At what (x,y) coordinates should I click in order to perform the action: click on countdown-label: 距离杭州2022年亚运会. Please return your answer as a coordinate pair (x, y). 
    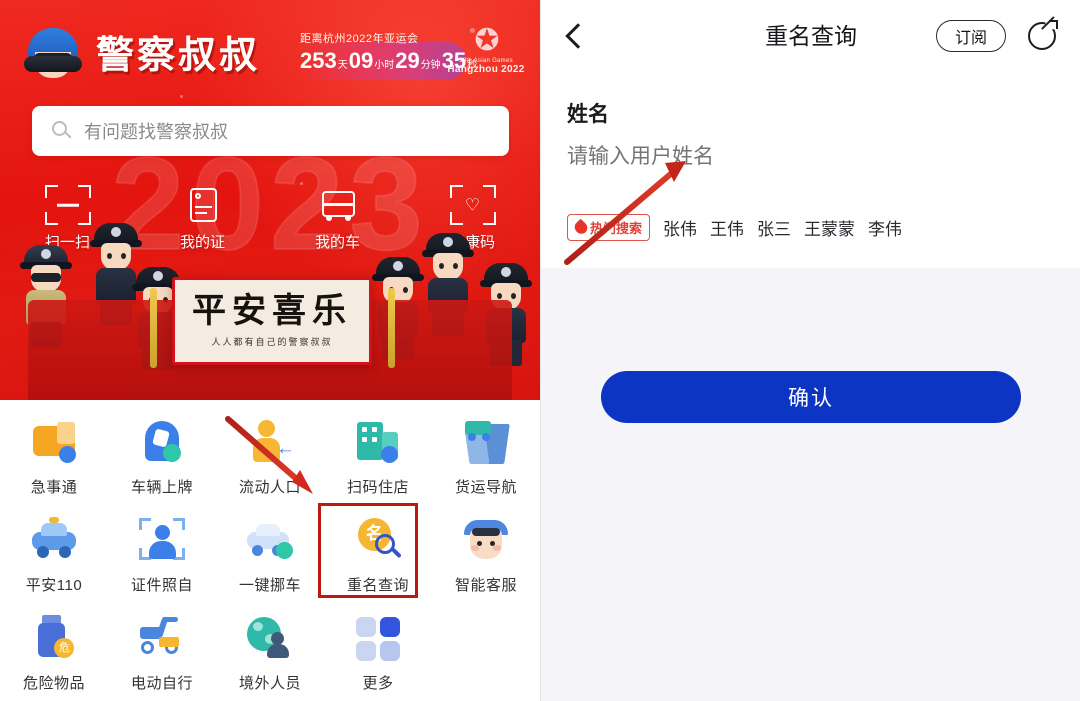
    Looking at the image, I should click on (359, 39).